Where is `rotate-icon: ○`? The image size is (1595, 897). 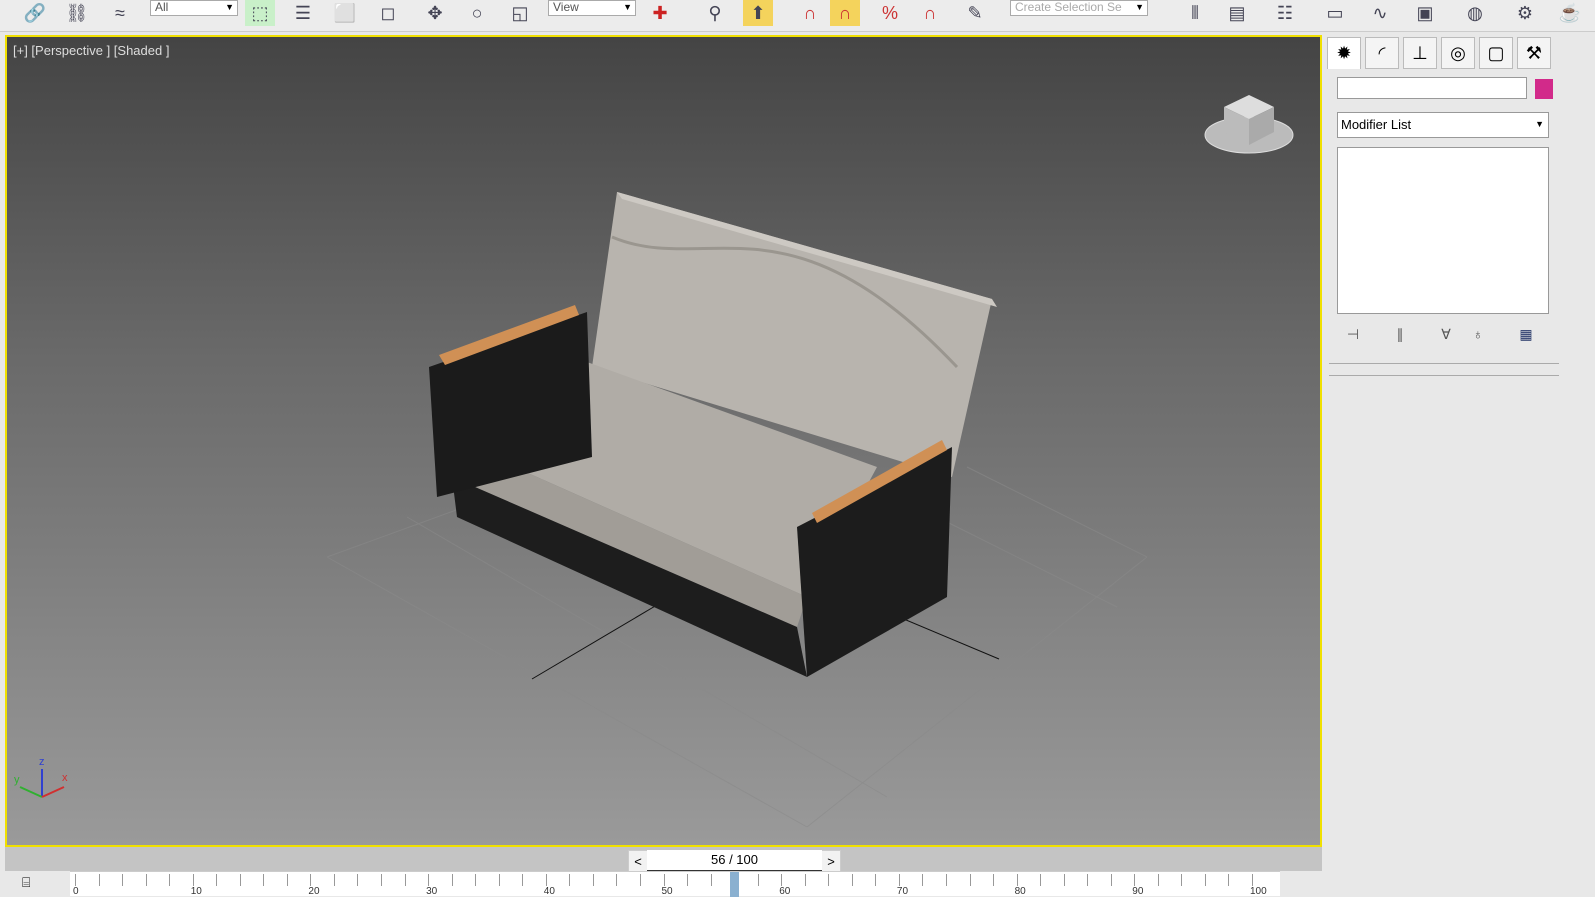 rotate-icon: ○ is located at coordinates (477, 13).